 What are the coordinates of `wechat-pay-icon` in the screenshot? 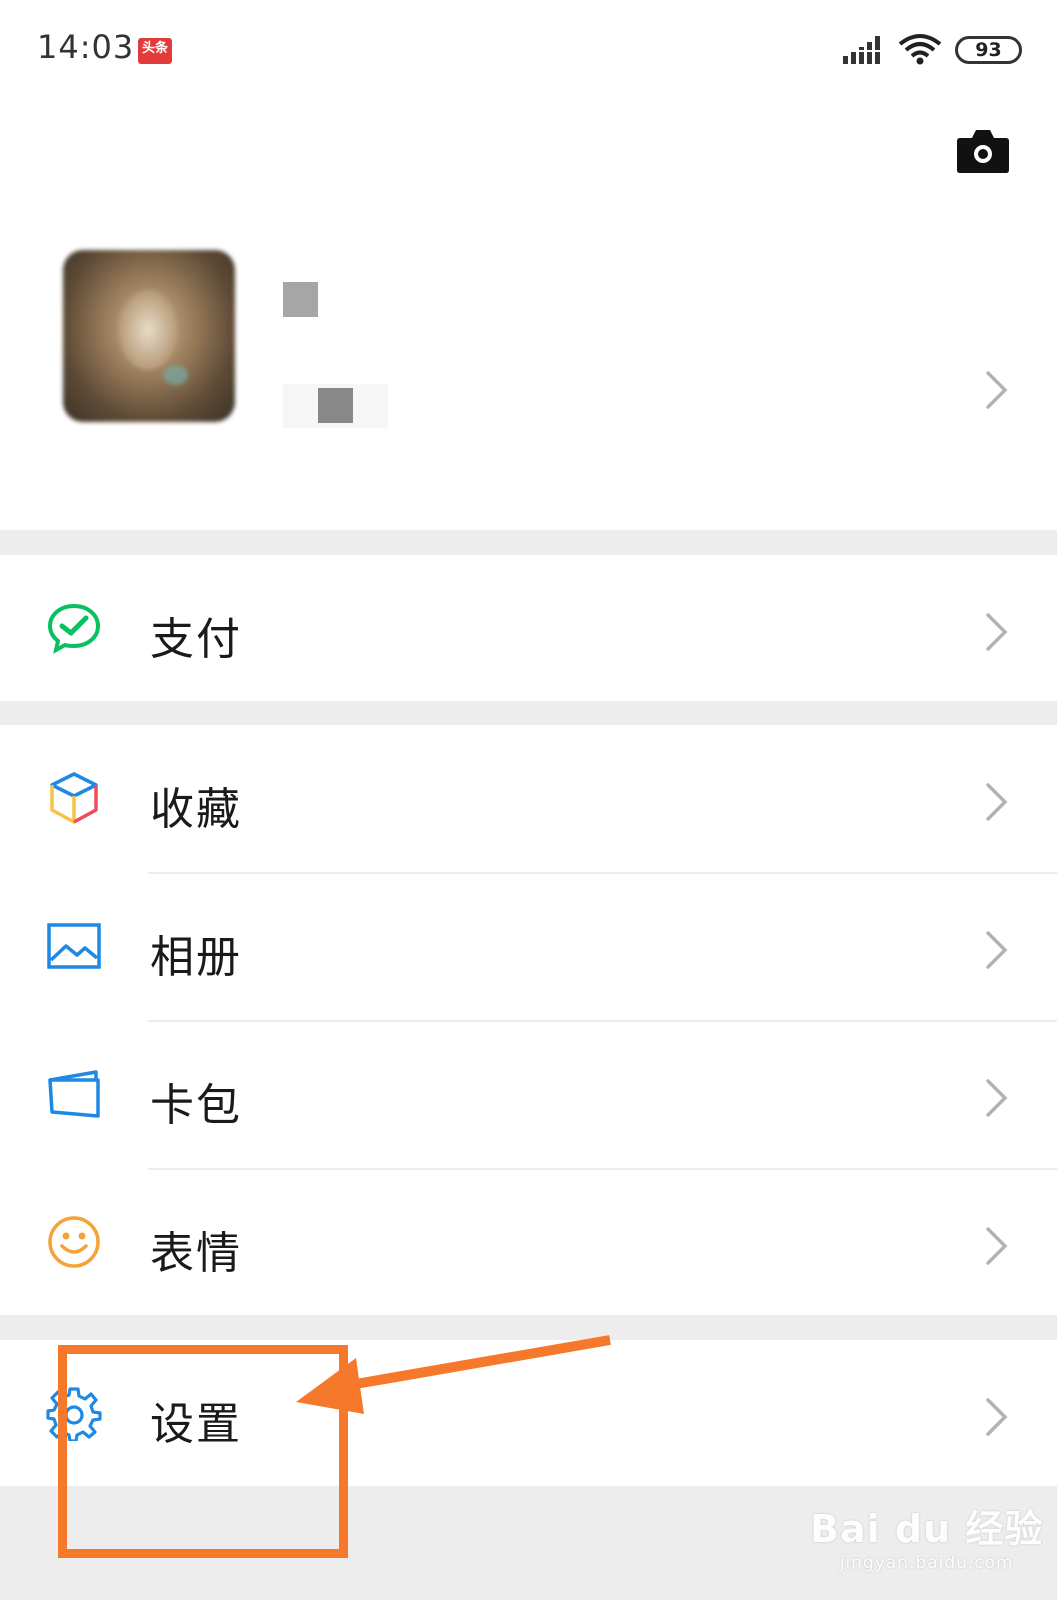 It's located at (74, 628).